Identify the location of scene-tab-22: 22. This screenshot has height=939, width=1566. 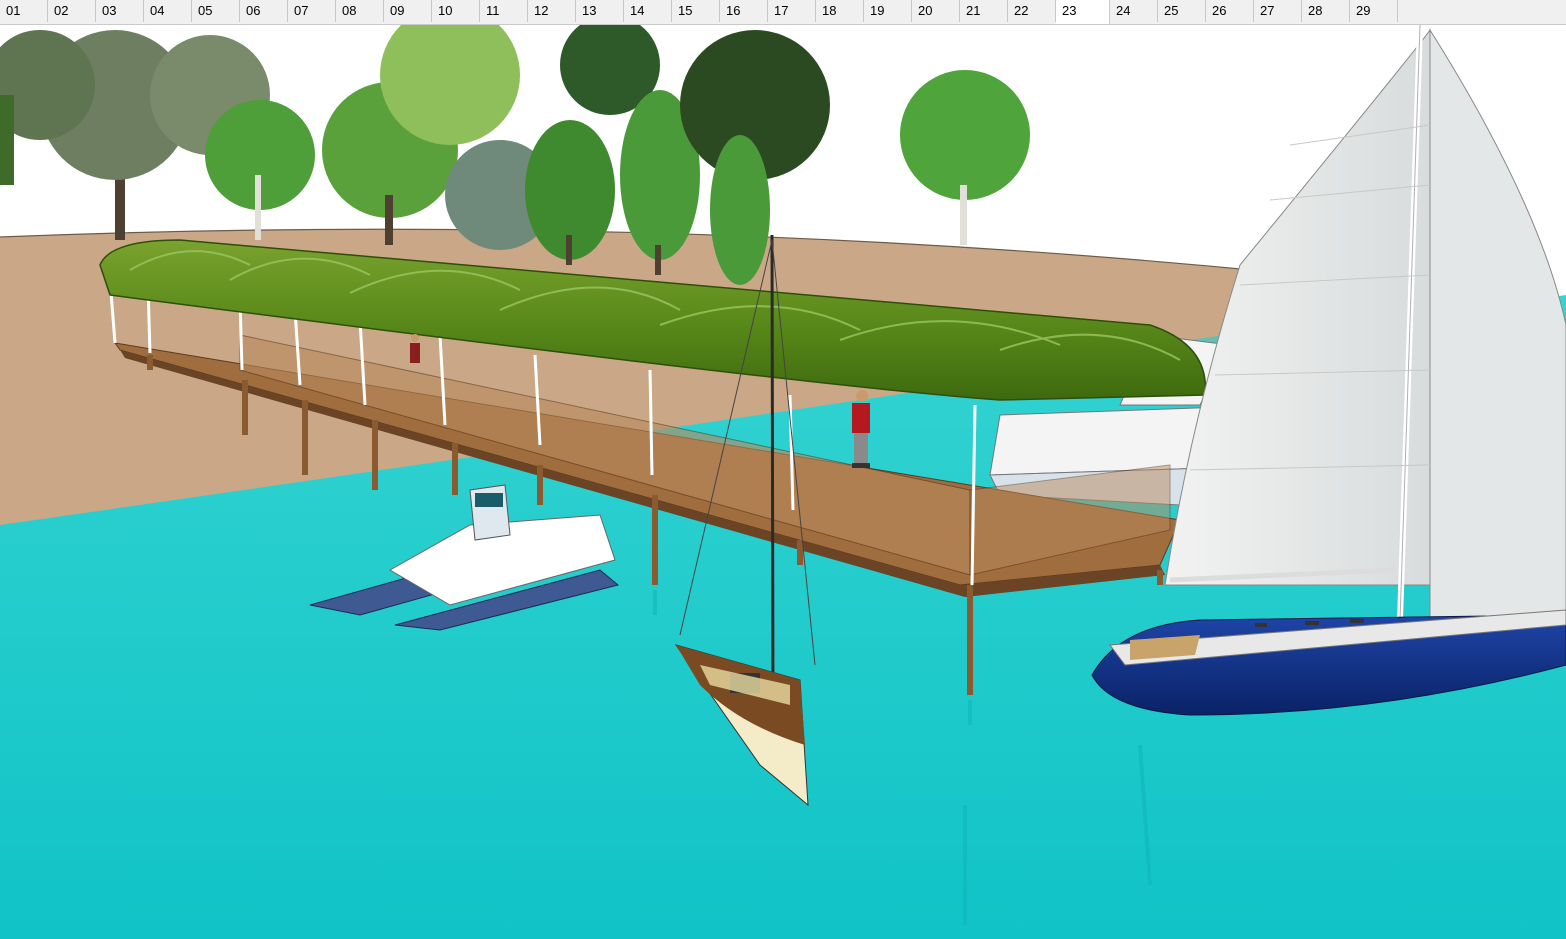
(1032, 11).